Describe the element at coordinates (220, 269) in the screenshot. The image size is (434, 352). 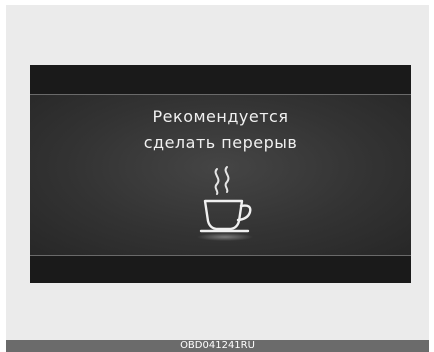
I see `display-bottom-band` at that location.